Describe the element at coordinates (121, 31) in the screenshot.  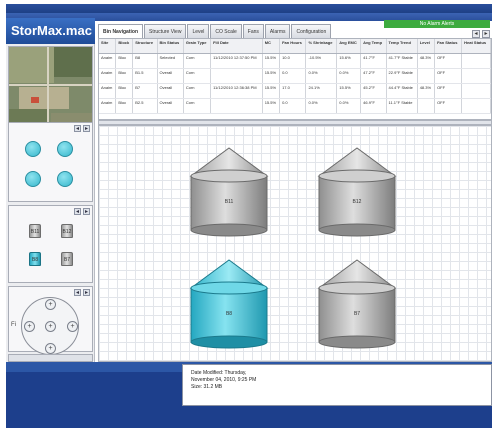
I see `tab-bin-navigation: Bin Navigation` at that location.